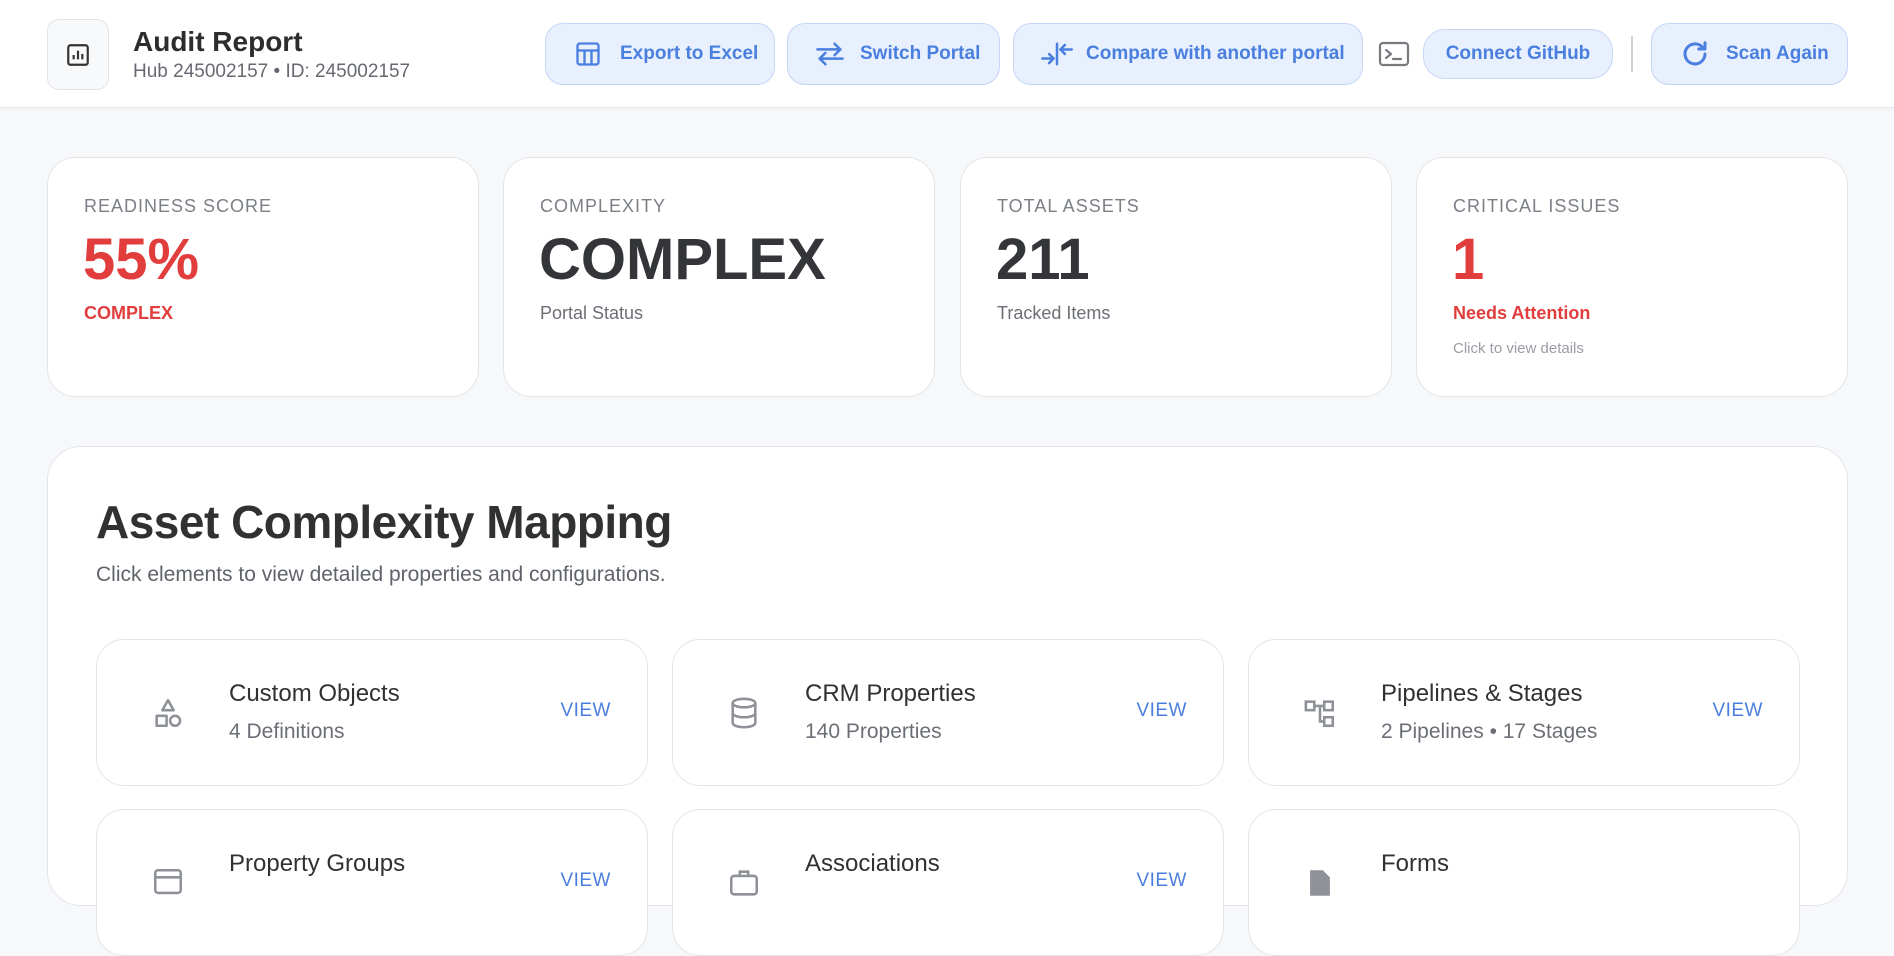 The width and height of the screenshot is (1894, 956). I want to click on stat-hint: Click to view details, so click(1518, 348).